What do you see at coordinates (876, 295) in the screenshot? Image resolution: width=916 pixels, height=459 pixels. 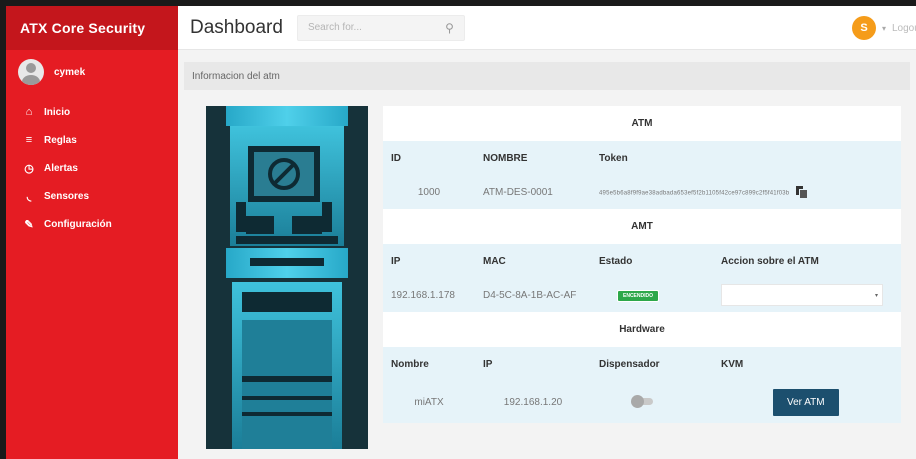 I see `chevron-down-icon: ▾` at bounding box center [876, 295].